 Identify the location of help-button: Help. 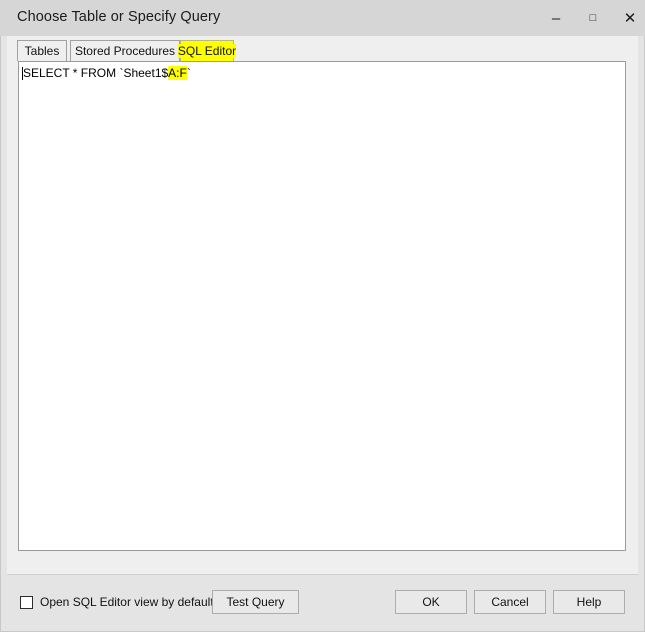
(589, 602).